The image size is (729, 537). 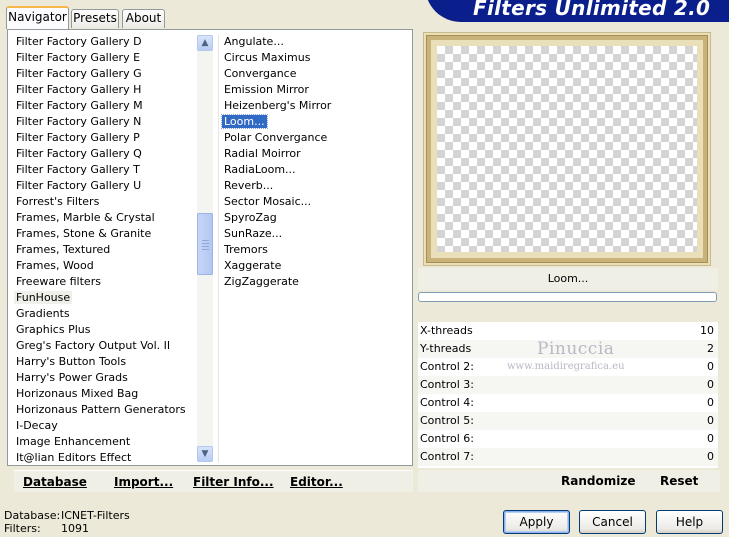 I want to click on filter-label: Xaggerate, so click(x=253, y=265).